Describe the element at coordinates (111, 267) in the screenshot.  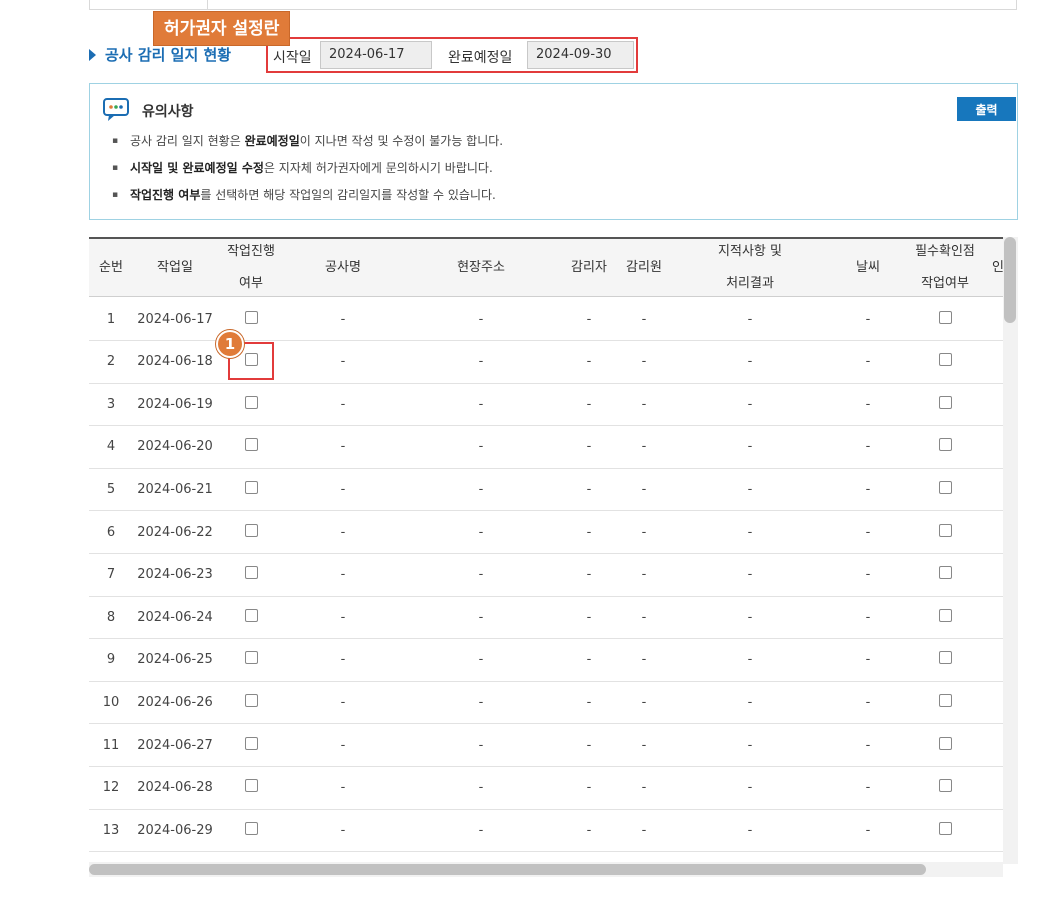
I see `header-no: 순번` at that location.